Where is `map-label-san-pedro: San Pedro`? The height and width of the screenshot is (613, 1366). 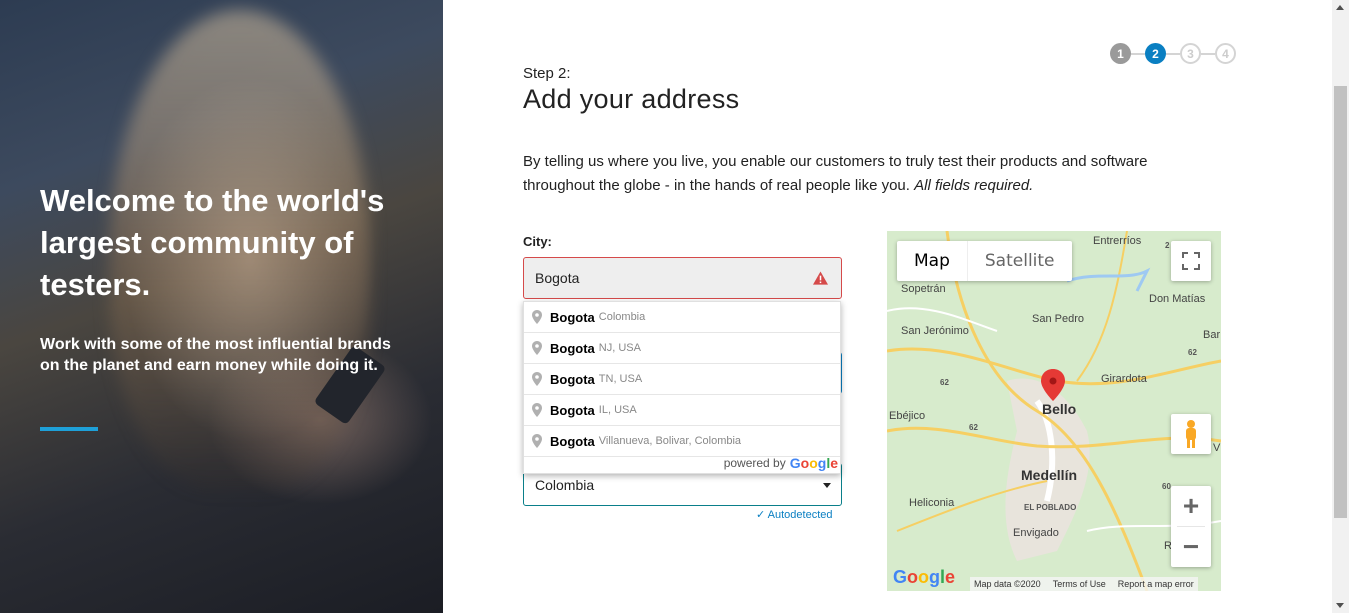 map-label-san-pedro: San Pedro is located at coordinates (1058, 319).